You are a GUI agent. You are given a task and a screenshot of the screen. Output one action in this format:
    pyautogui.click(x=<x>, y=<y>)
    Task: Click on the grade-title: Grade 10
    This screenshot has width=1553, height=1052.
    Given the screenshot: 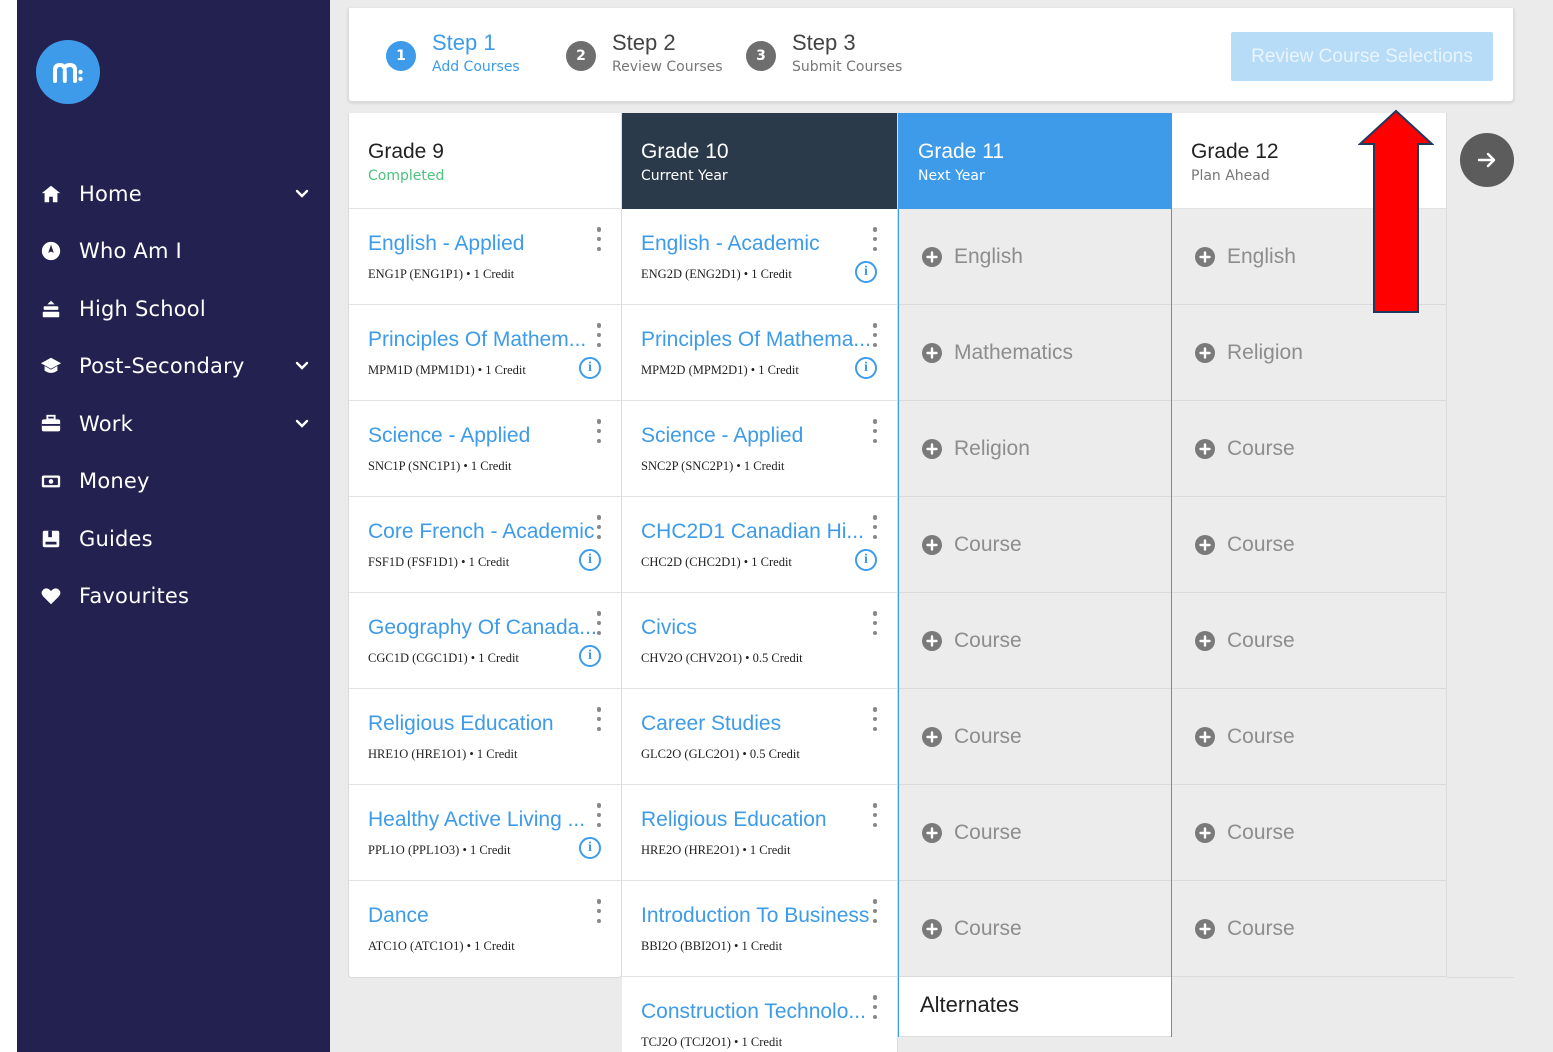 What is the action you would take?
    pyautogui.click(x=685, y=151)
    